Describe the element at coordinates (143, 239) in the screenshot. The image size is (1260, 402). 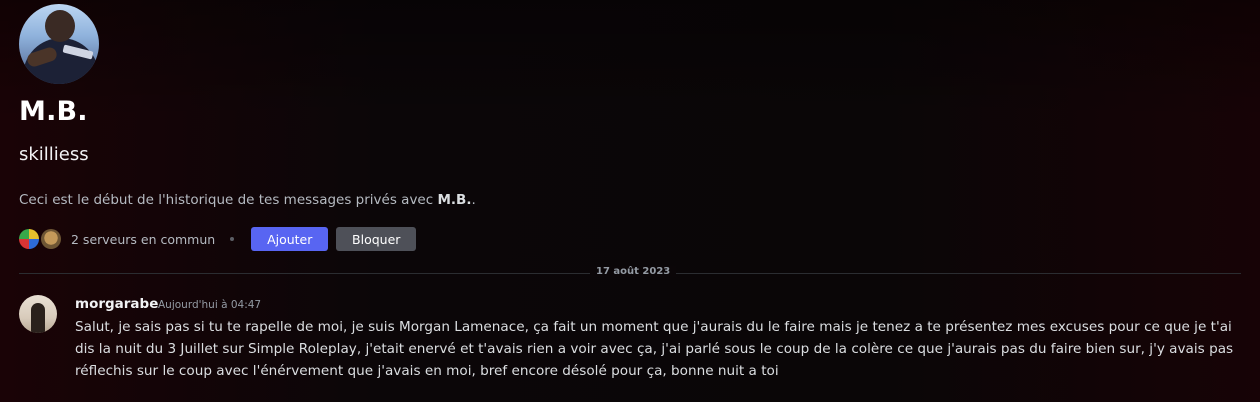
I see `mutual-servers-link: 2 serveurs en commun` at that location.